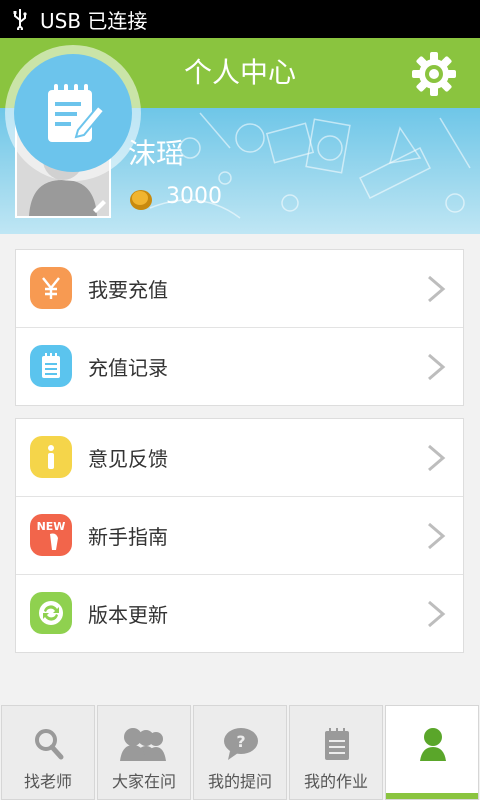 The width and height of the screenshot is (480, 800). Describe the element at coordinates (433, 744) in the screenshot. I see `person-icon` at that location.